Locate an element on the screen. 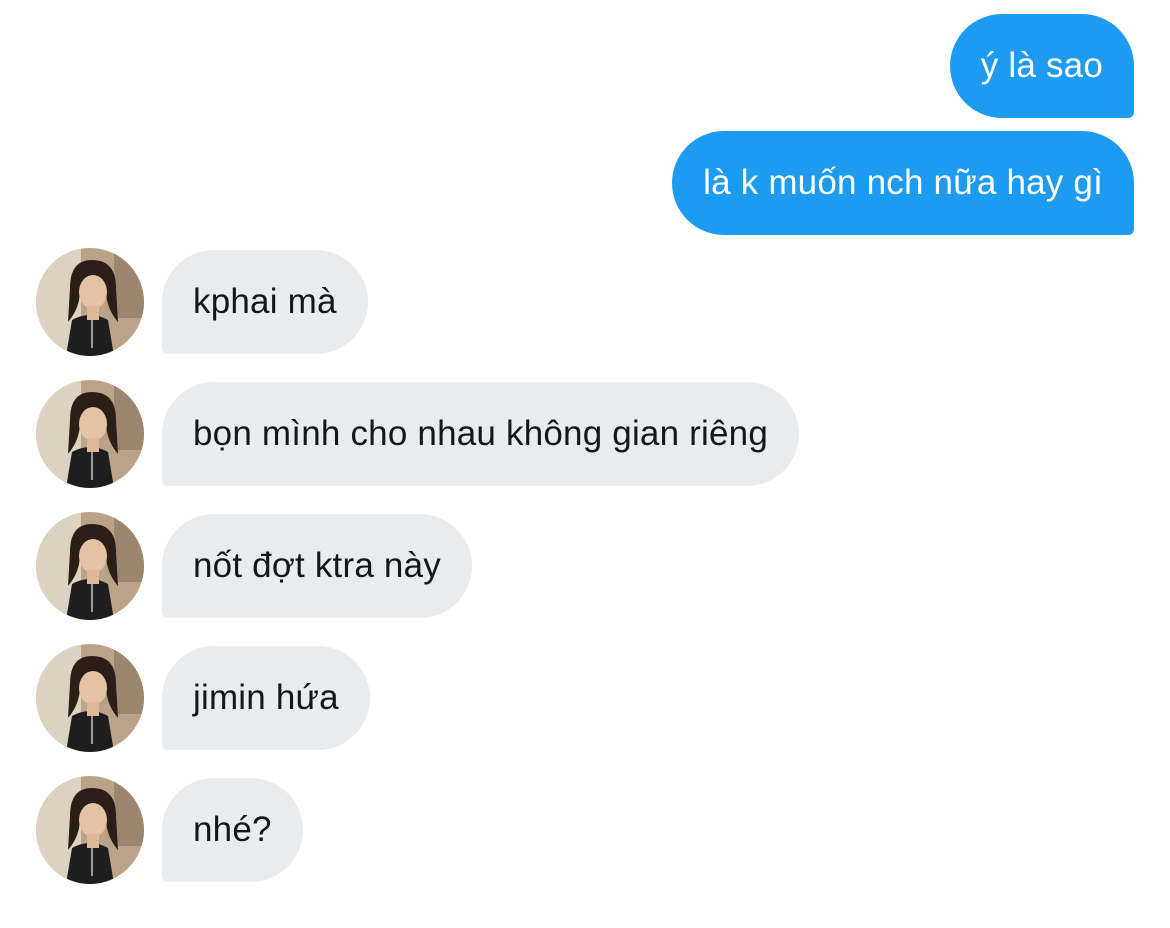  message-text: nhé? is located at coordinates (232, 829).